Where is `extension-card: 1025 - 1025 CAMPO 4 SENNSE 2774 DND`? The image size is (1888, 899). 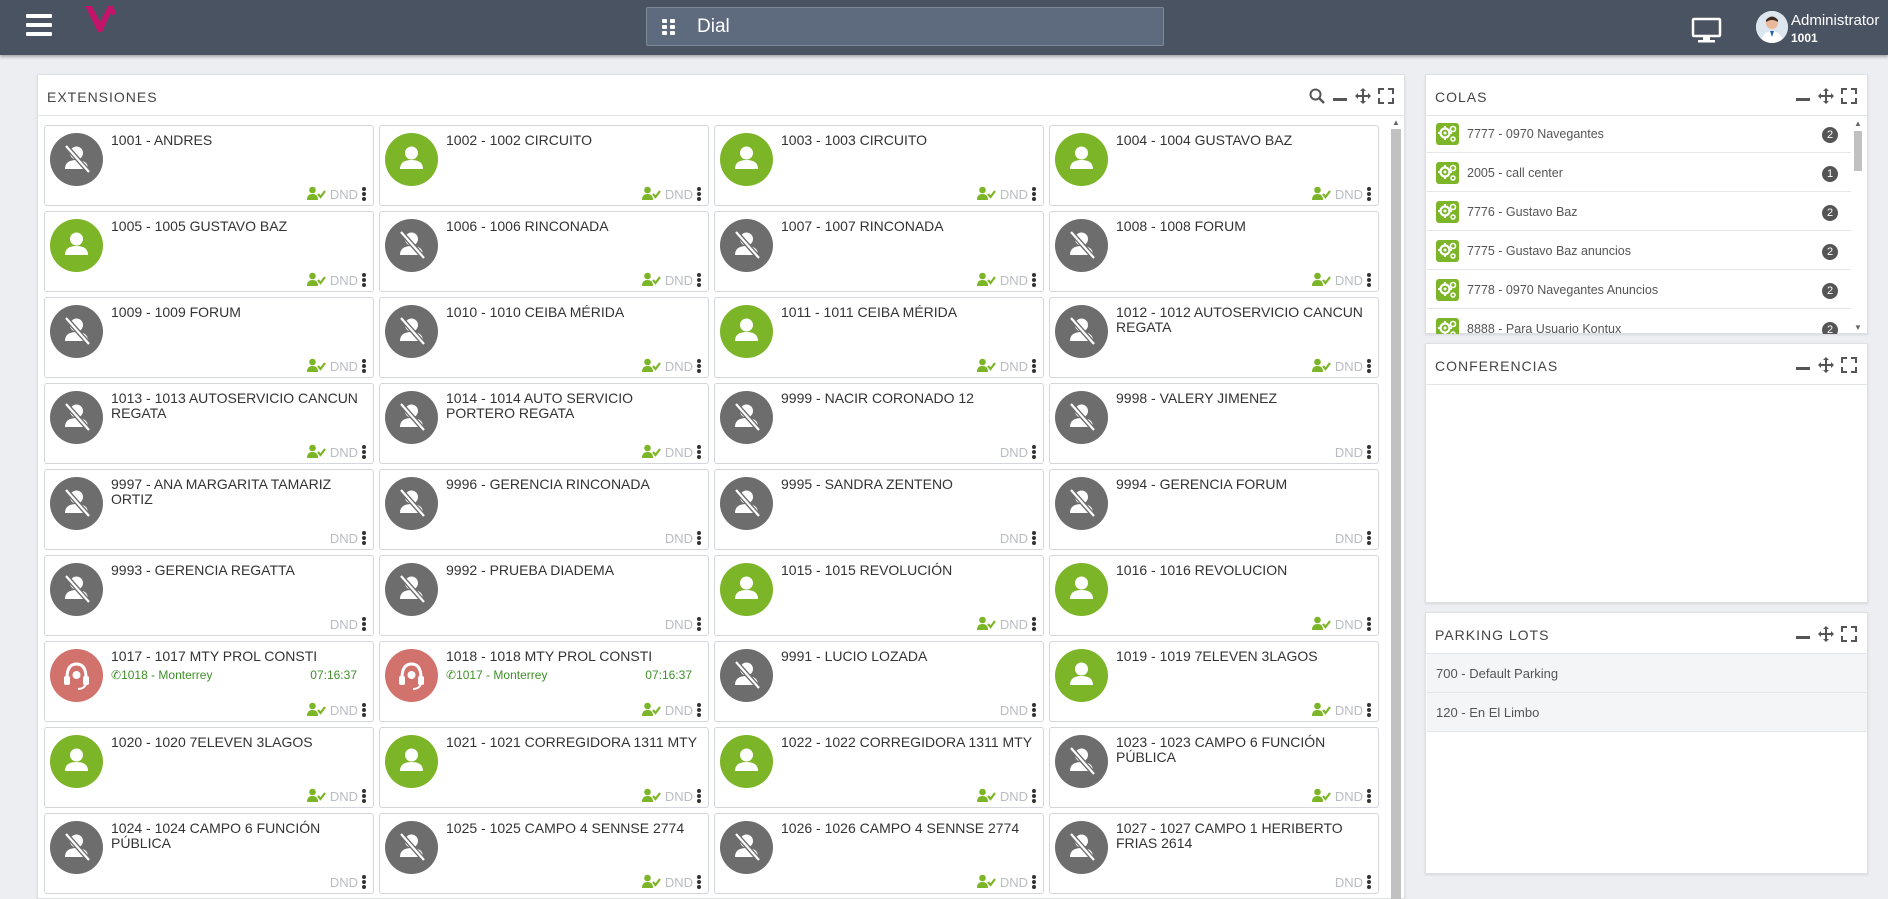
extension-card: 1025 - 1025 CAMPO 4 SENNSE 2774 DND is located at coordinates (544, 853).